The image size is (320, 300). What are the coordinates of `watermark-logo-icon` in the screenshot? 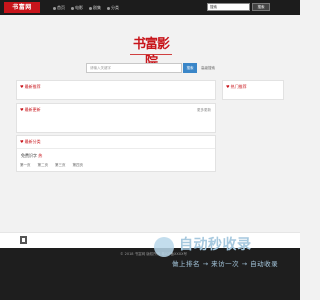 It's located at (164, 247).